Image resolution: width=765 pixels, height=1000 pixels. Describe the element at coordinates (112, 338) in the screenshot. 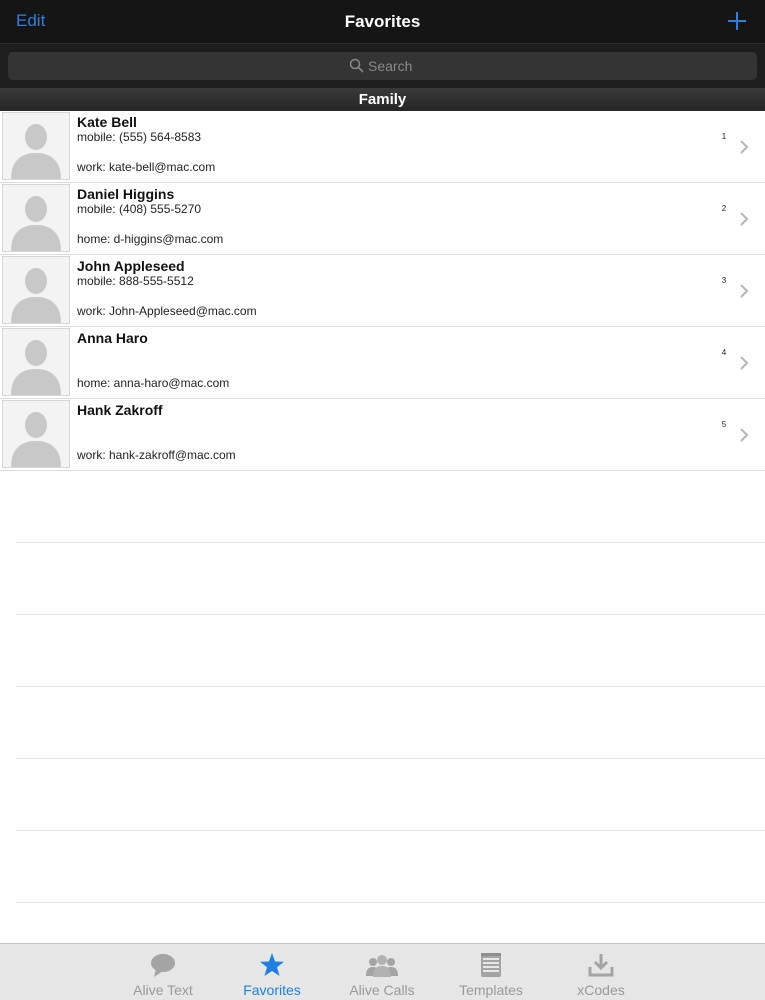

I see `contact-name: Anna Haro` at that location.